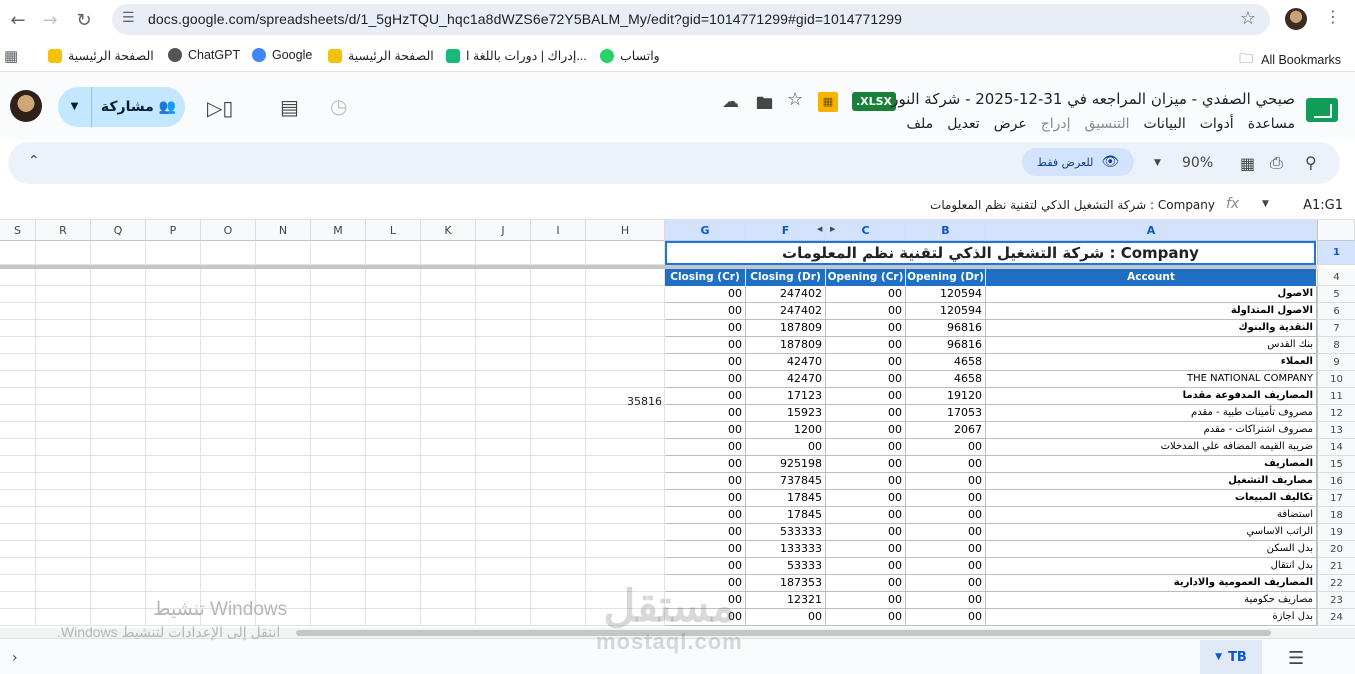 Image resolution: width=1355 pixels, height=674 pixels. I want to click on row-header: 1, so click(1336, 253).